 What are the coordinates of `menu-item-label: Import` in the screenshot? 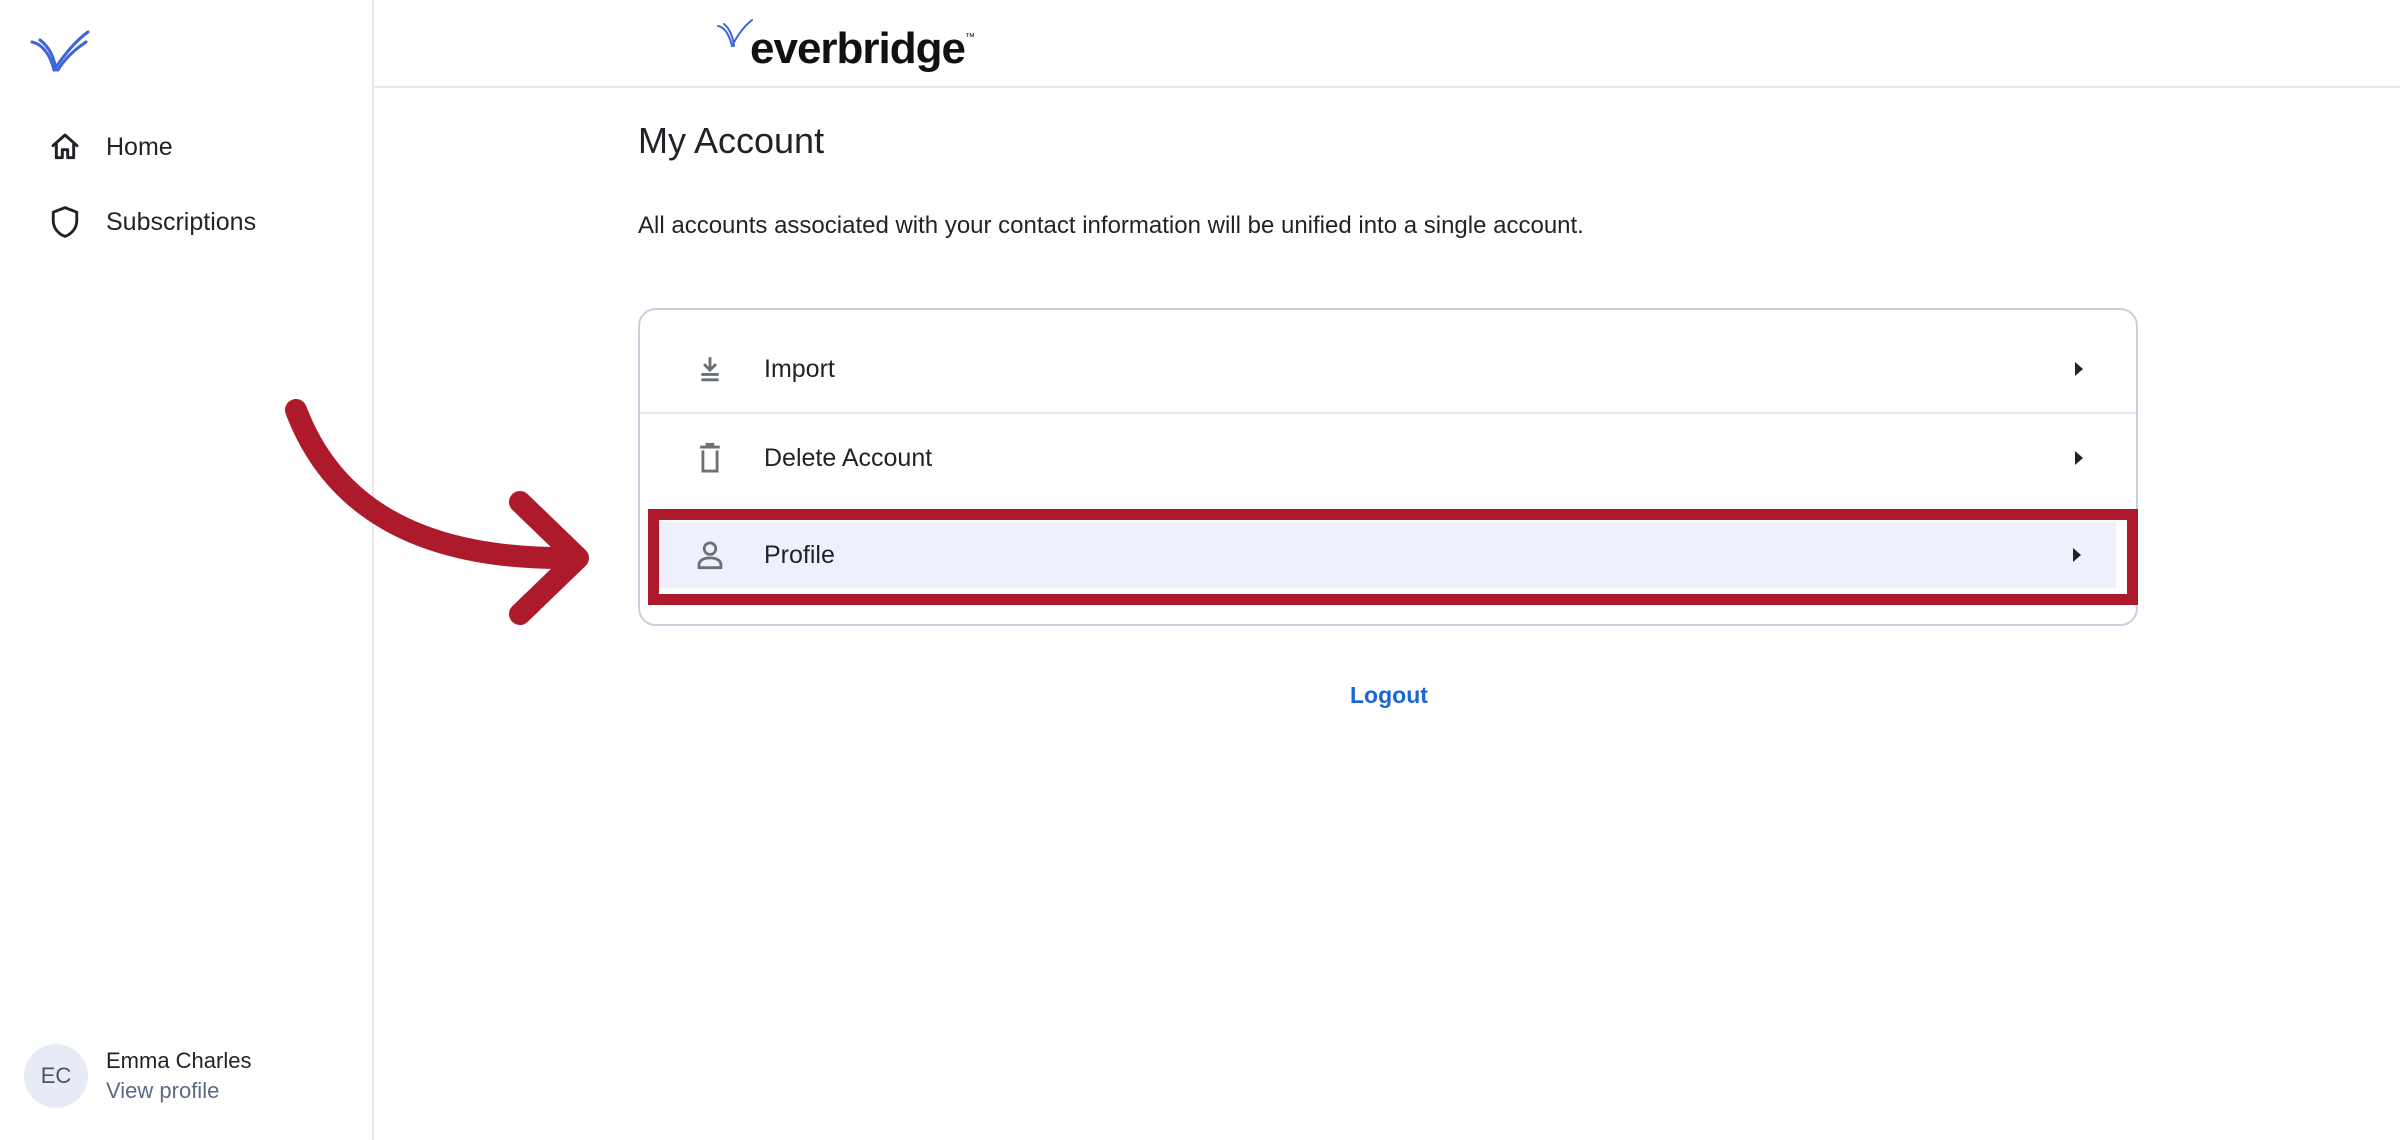 It's located at (799, 368).